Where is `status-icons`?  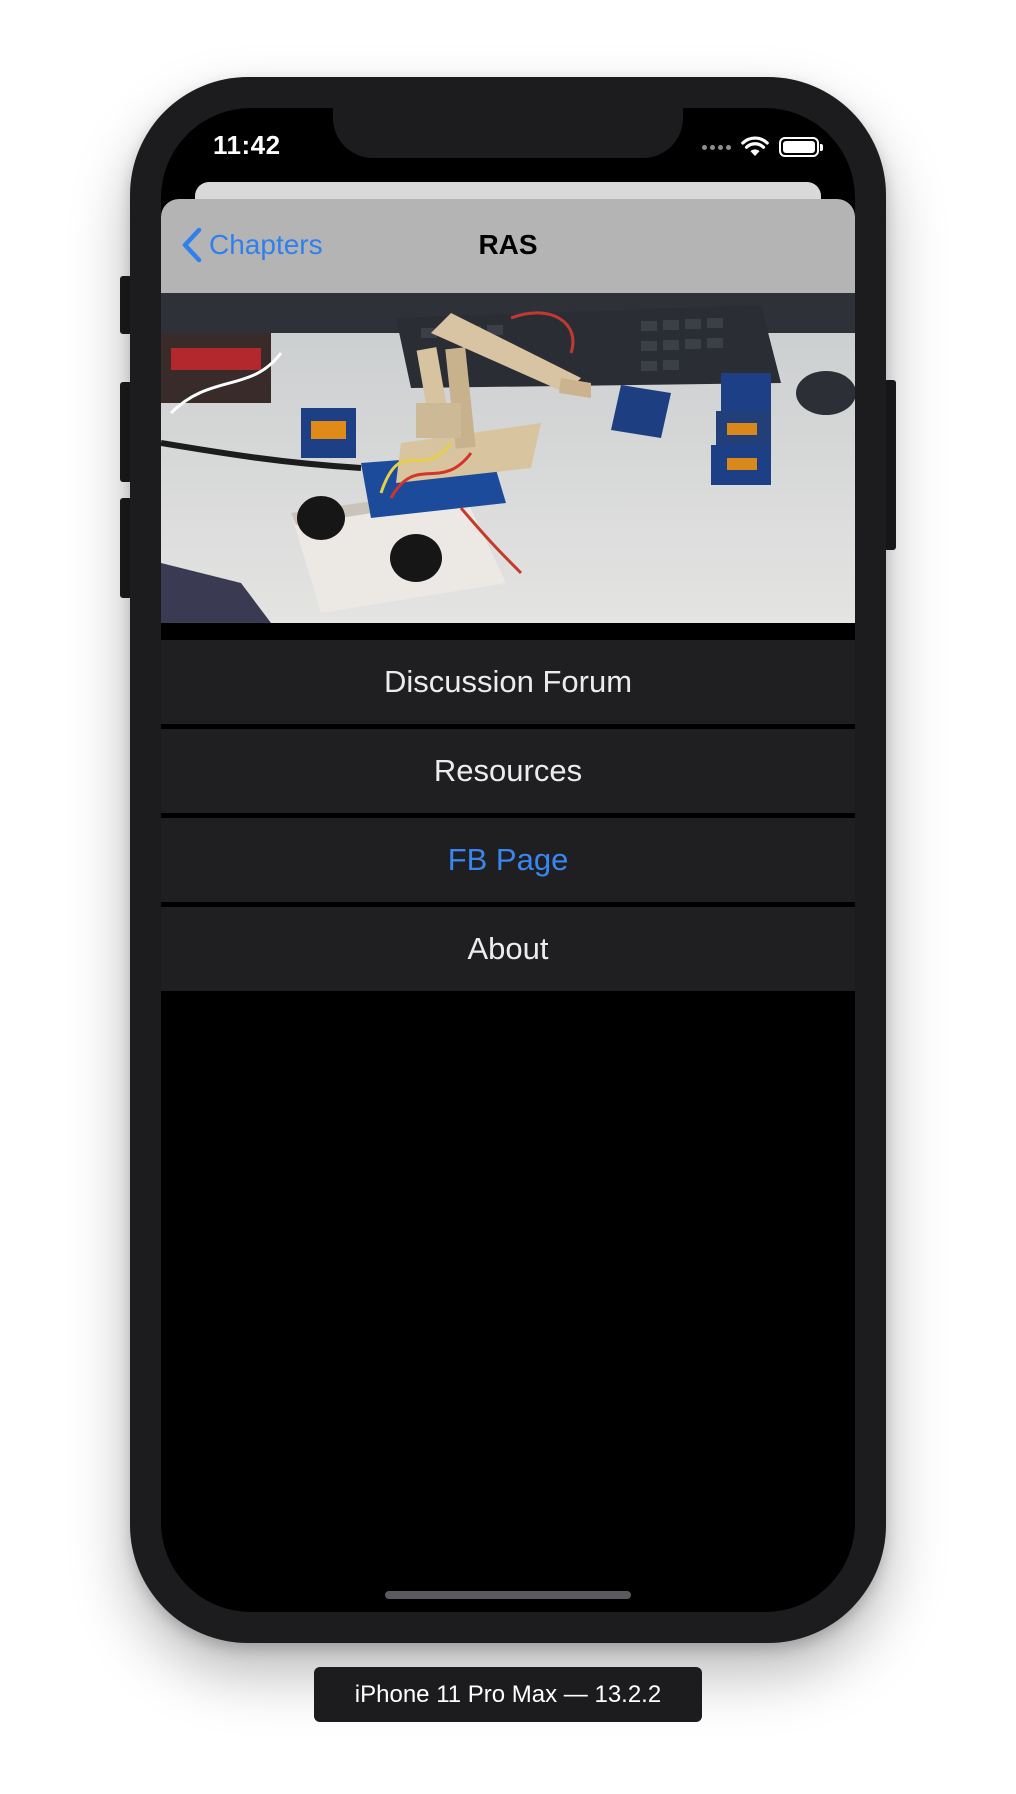
status-icons is located at coordinates (762, 147).